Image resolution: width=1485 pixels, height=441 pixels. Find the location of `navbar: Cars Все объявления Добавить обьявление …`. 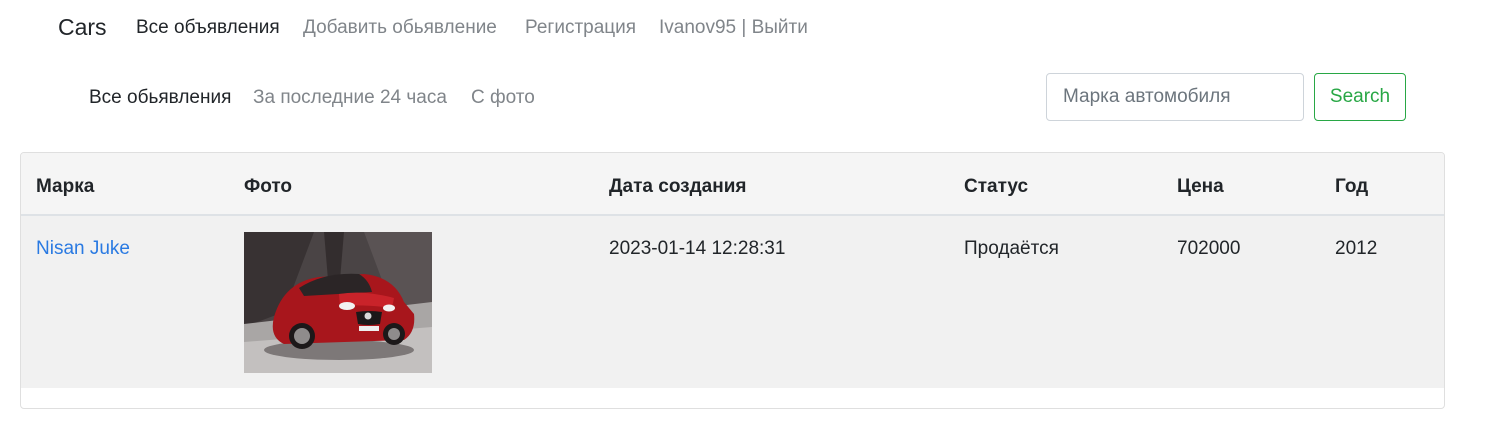

navbar: Cars Все объявления Добавить обьявление … is located at coordinates (742, 29).